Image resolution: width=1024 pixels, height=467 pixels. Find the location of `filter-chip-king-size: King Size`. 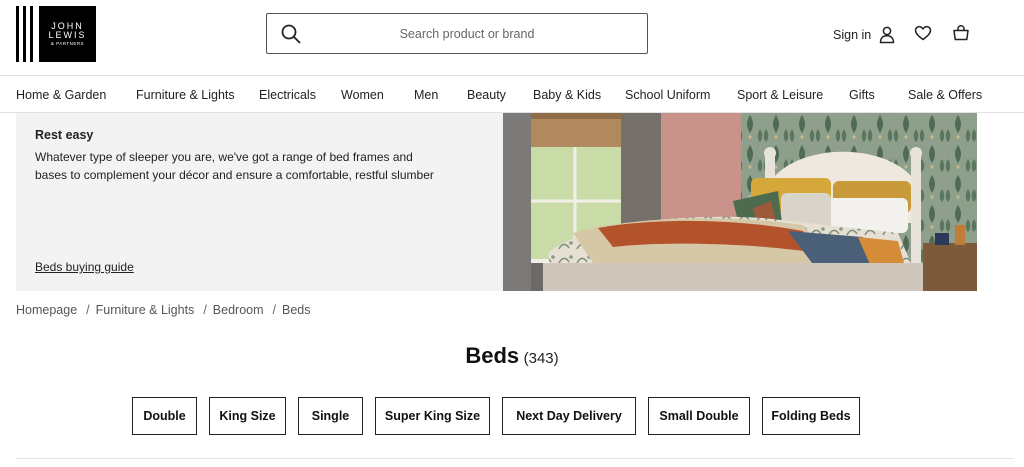

filter-chip-king-size: King Size is located at coordinates (247, 416).